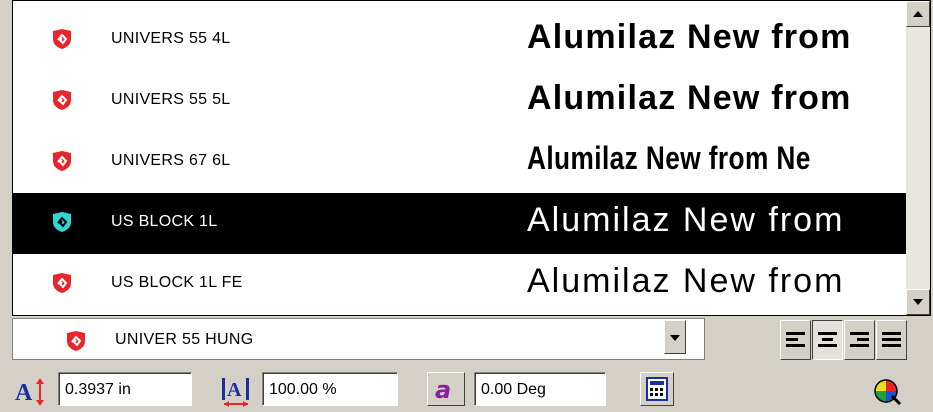 This screenshot has height=412, width=933. What do you see at coordinates (184, 339) in the screenshot?
I see `combo-selected-font: UNIVER 55 HUNG` at bounding box center [184, 339].